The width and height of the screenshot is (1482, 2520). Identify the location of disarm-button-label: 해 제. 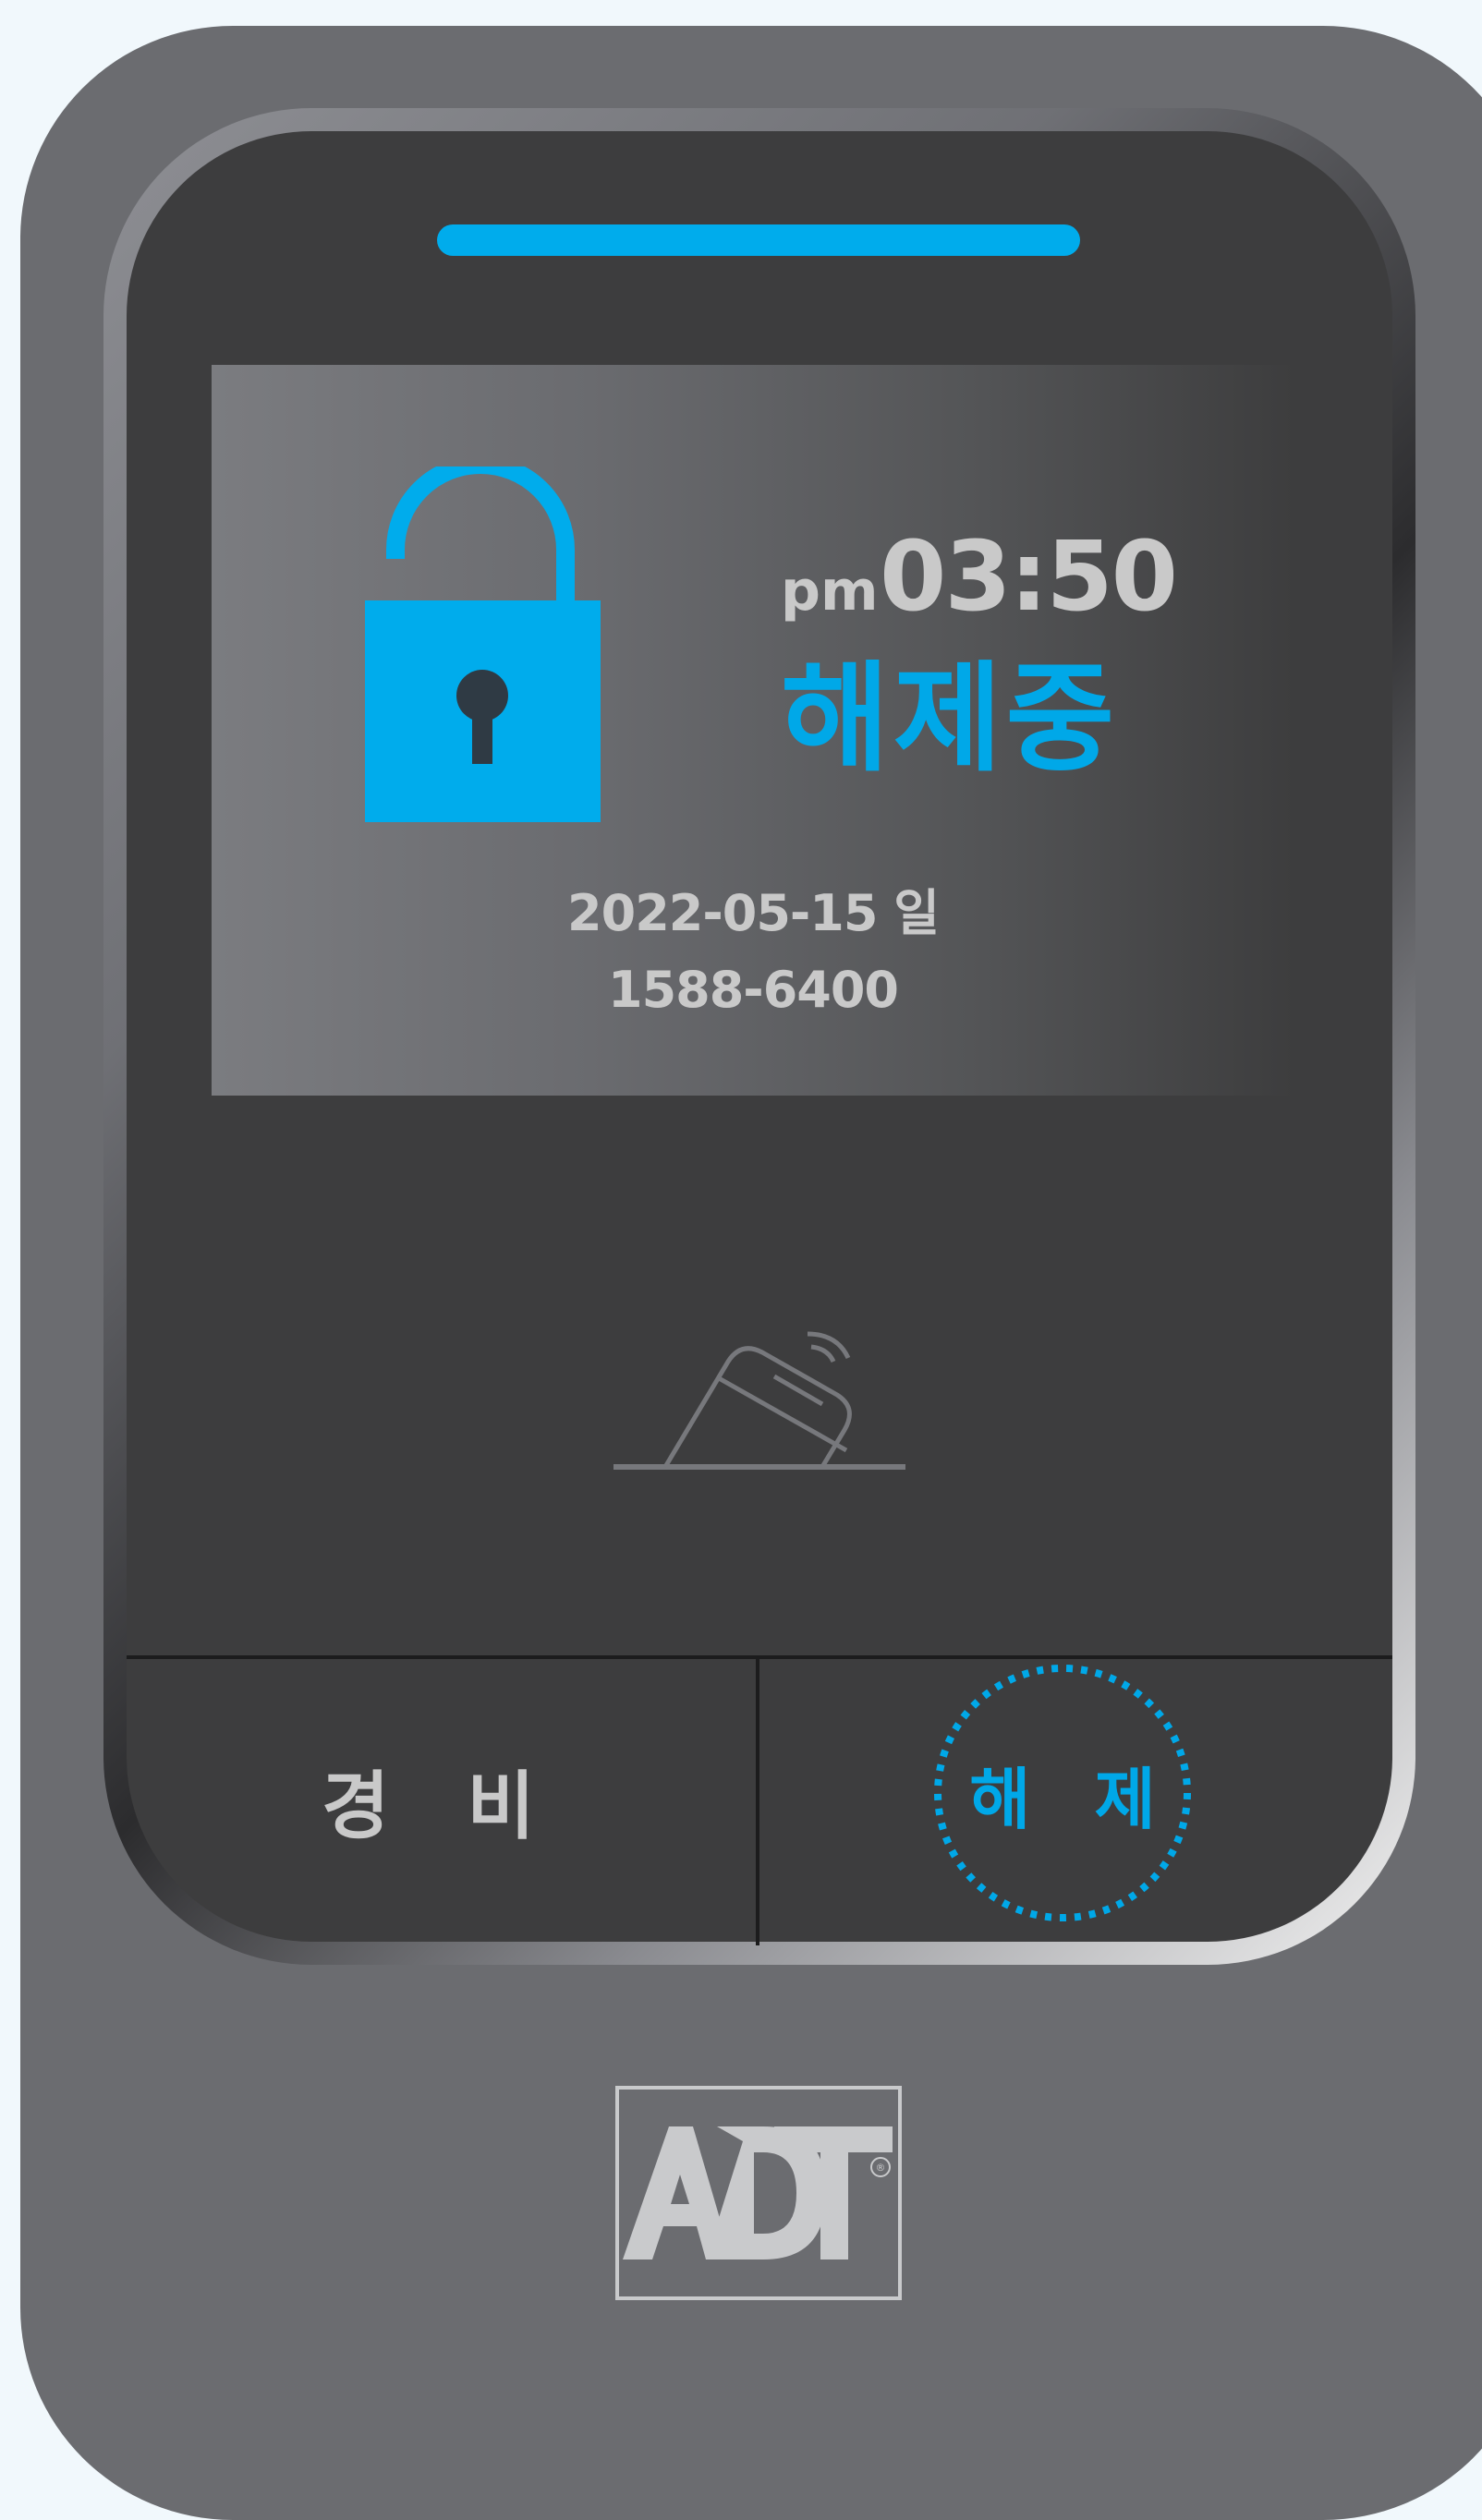
(1073, 1799).